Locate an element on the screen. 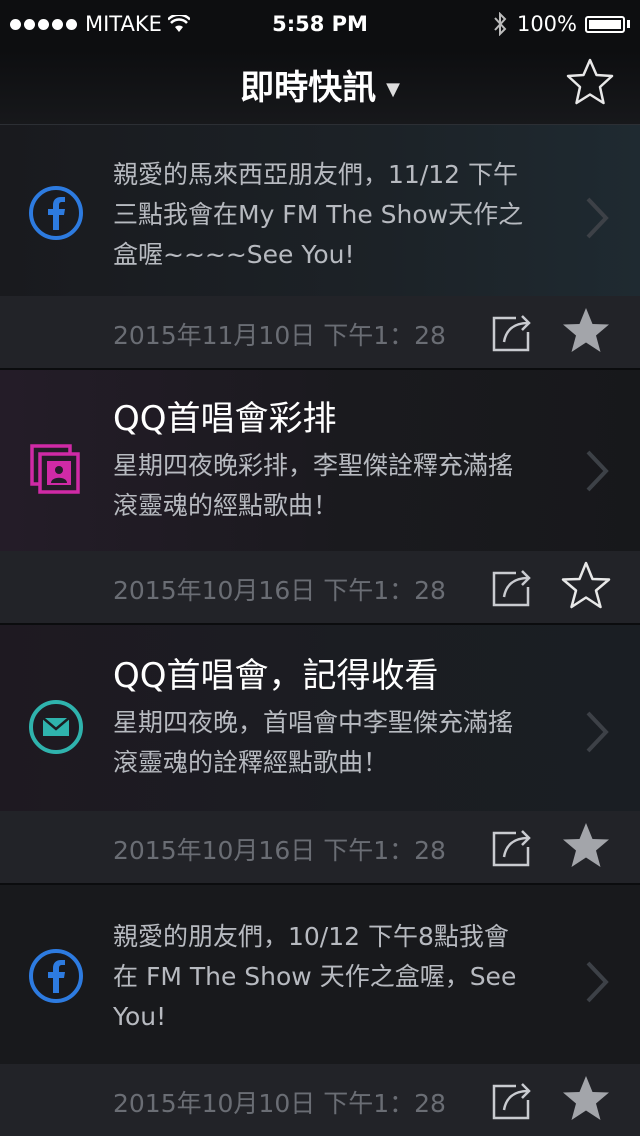  nav-bar: 即時快訊 ▼ is located at coordinates (320, 87).